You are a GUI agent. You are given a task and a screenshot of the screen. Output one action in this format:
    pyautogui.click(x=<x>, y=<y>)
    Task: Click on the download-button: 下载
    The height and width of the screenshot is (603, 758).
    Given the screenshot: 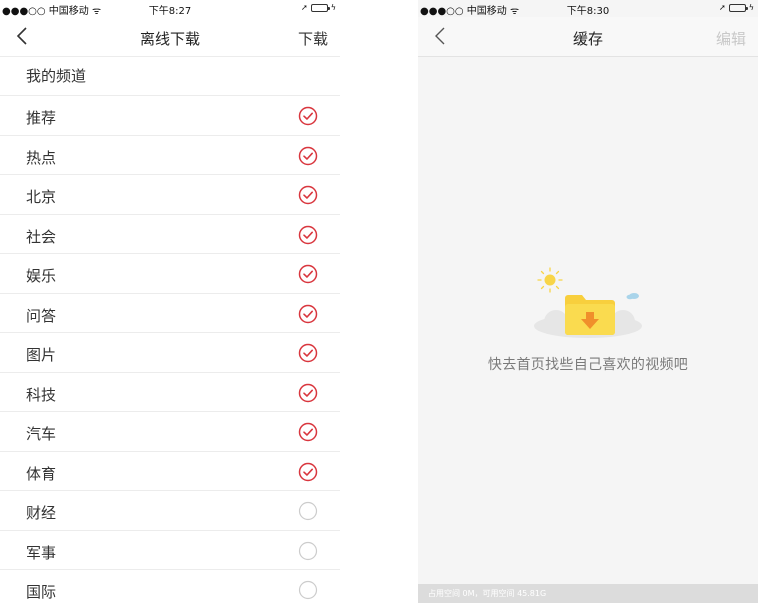 What is the action you would take?
    pyautogui.click(x=313, y=38)
    